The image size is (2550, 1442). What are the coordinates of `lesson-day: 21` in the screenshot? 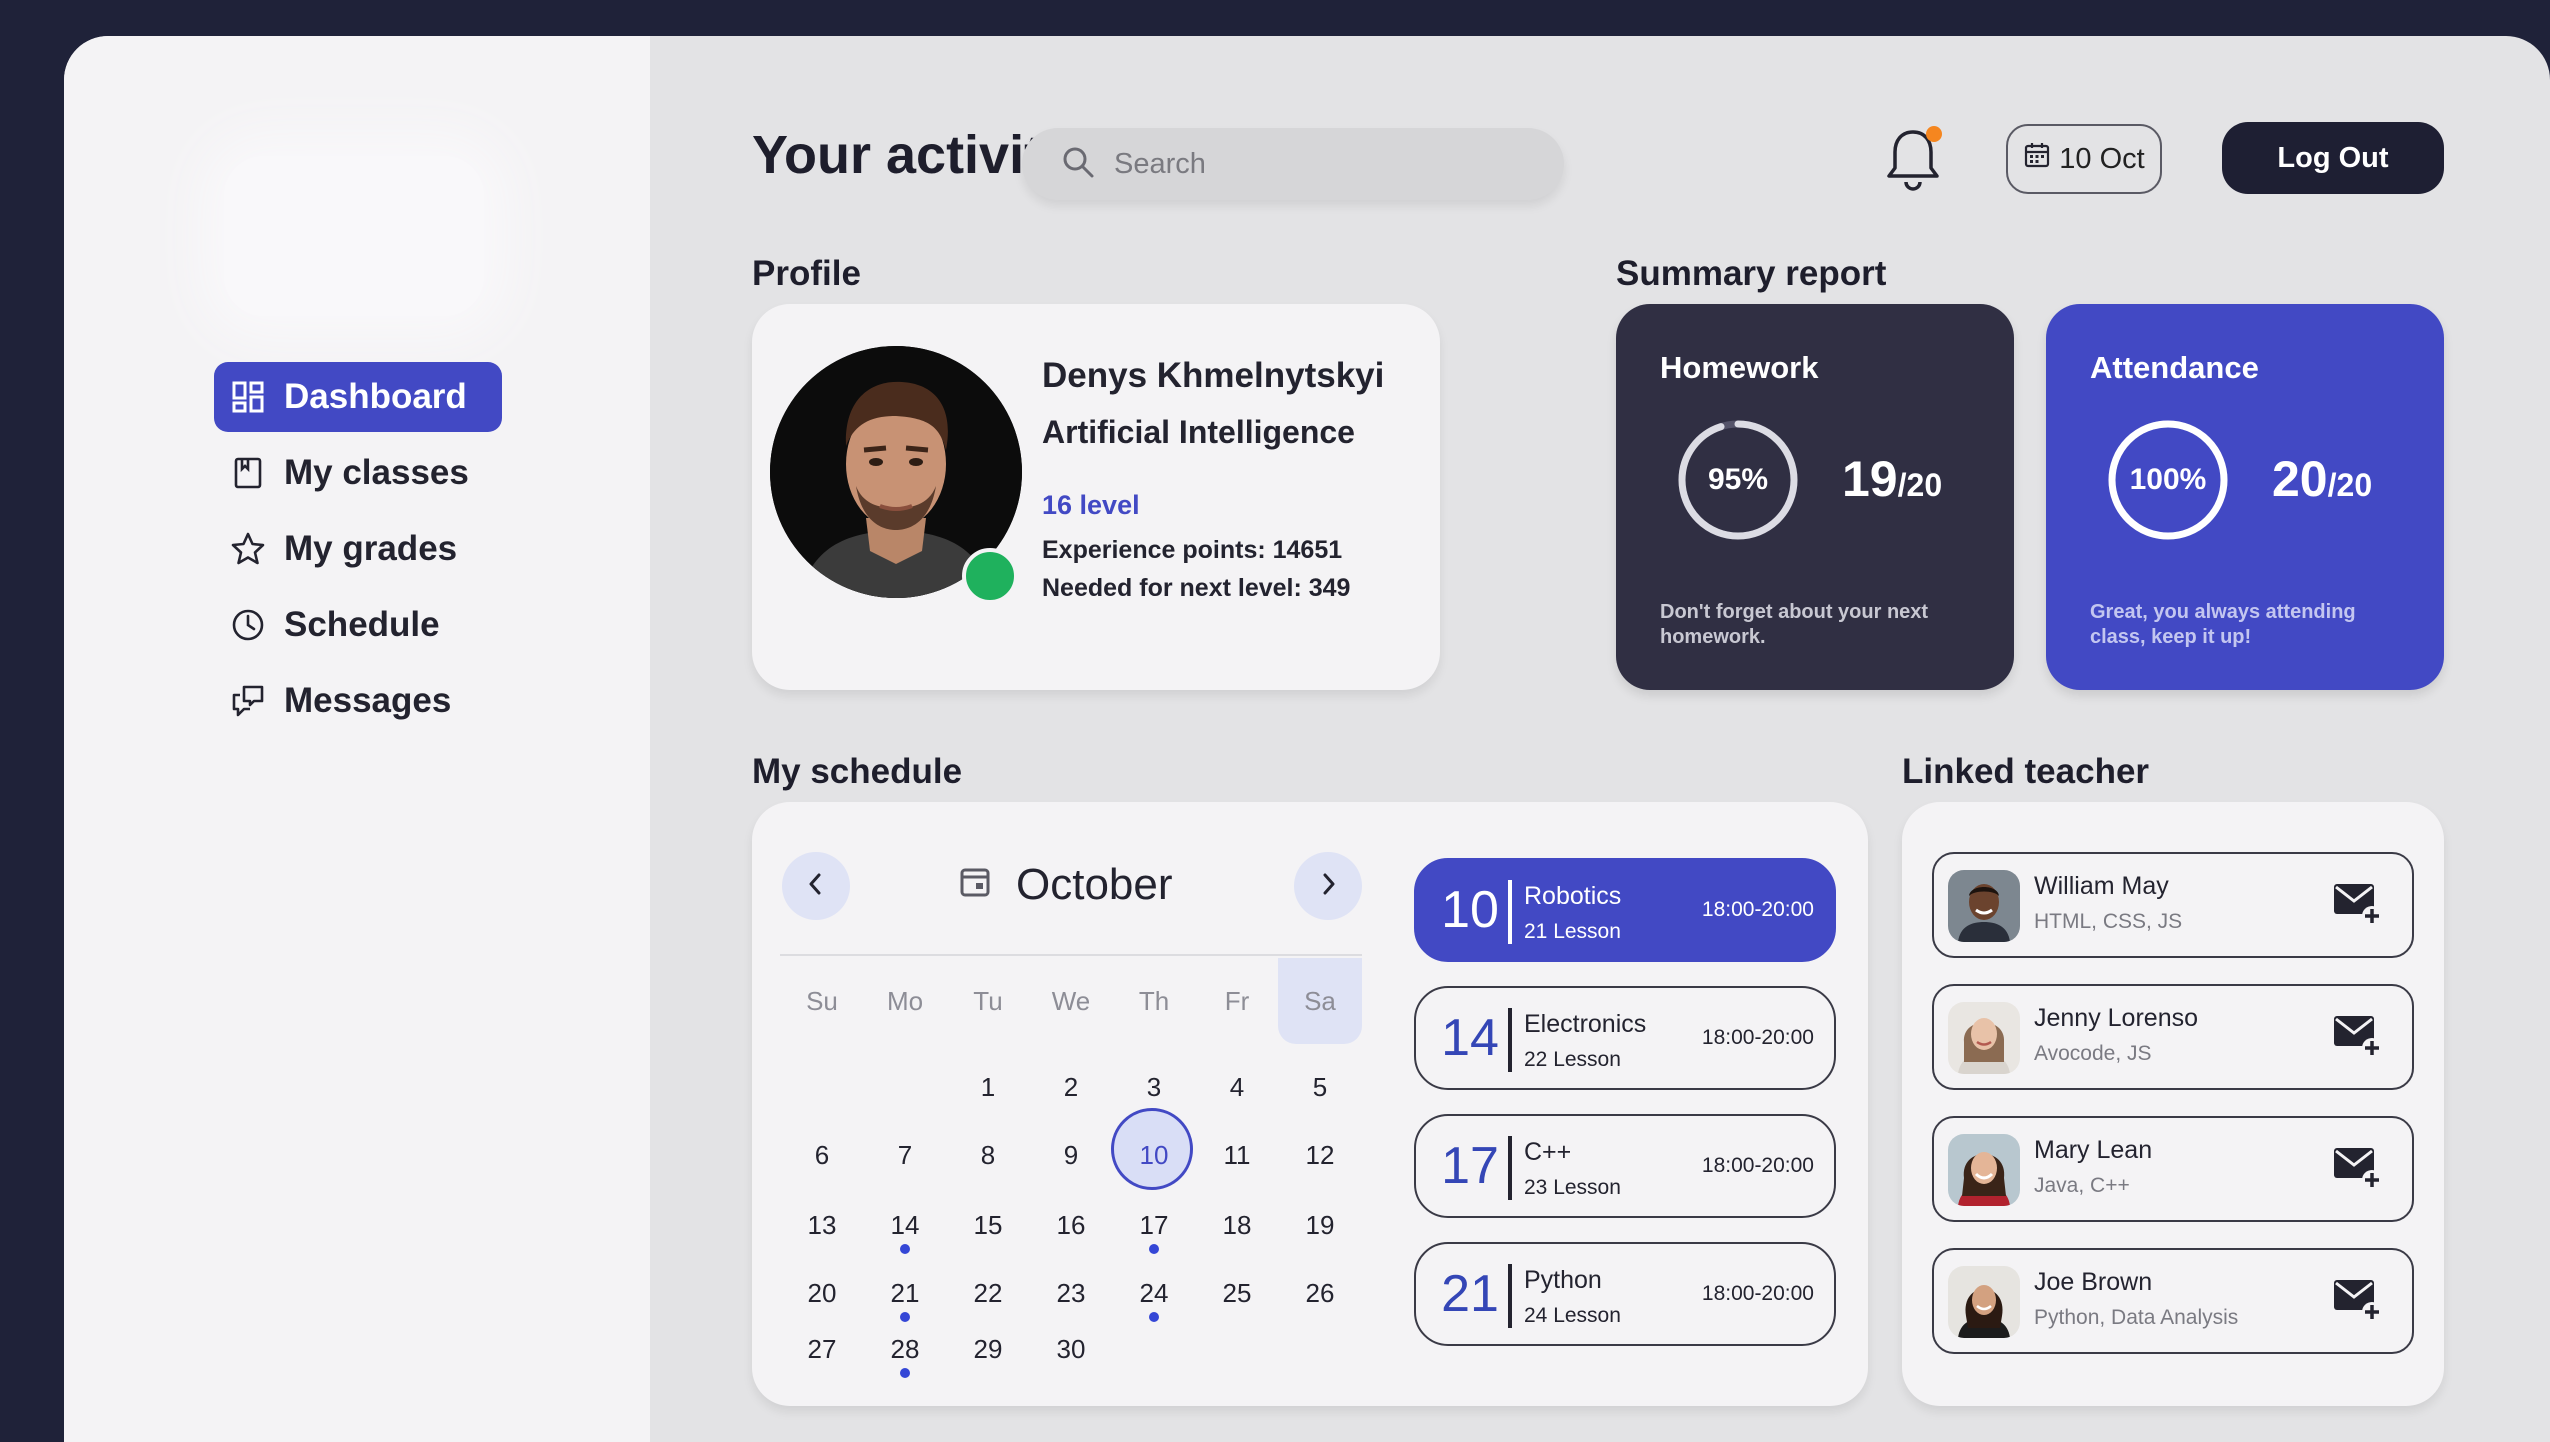 It's located at (1470, 1294).